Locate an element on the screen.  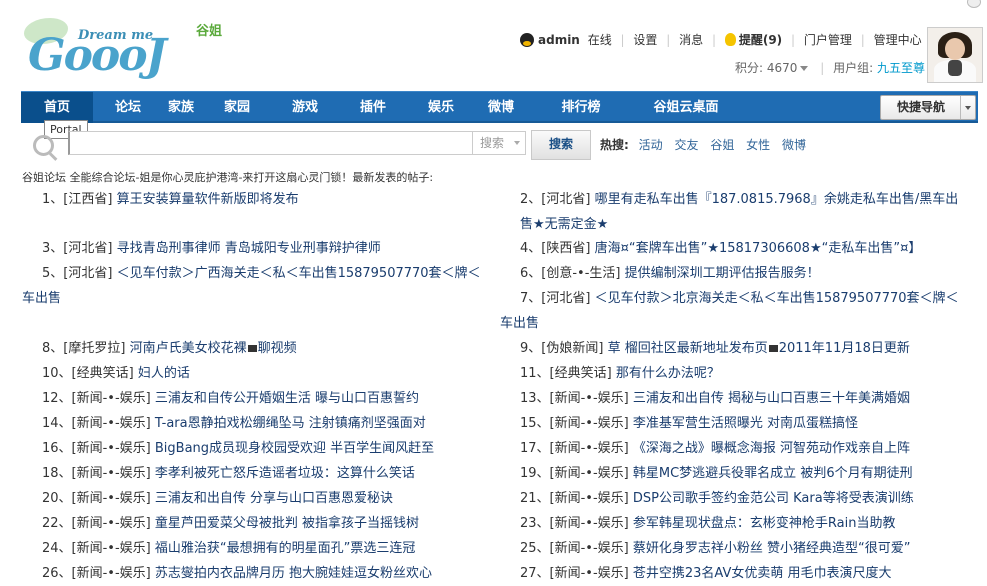
list-item: 10、[经典笑话] 妇人的话 is located at coordinates (272, 373).